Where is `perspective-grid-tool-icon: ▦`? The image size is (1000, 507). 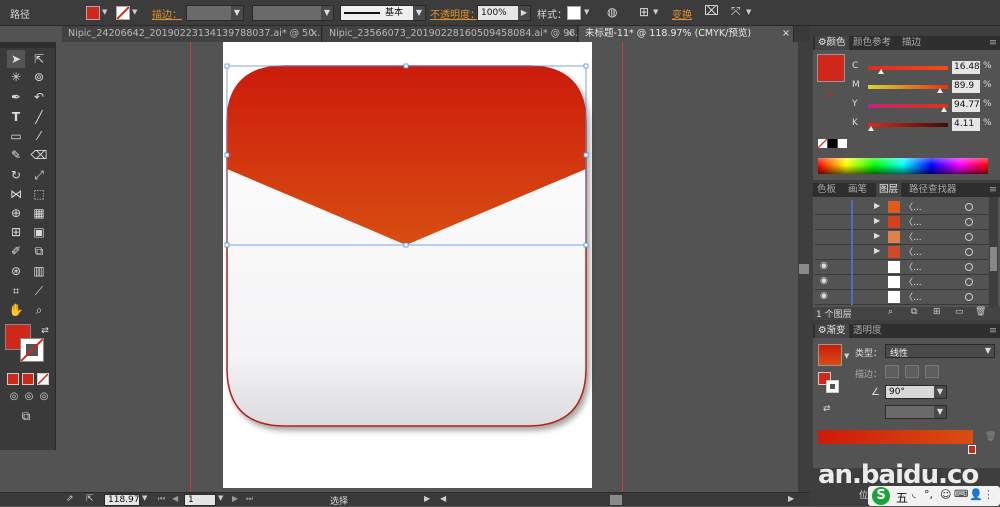 perspective-grid-tool-icon: ▦ is located at coordinates (39, 213).